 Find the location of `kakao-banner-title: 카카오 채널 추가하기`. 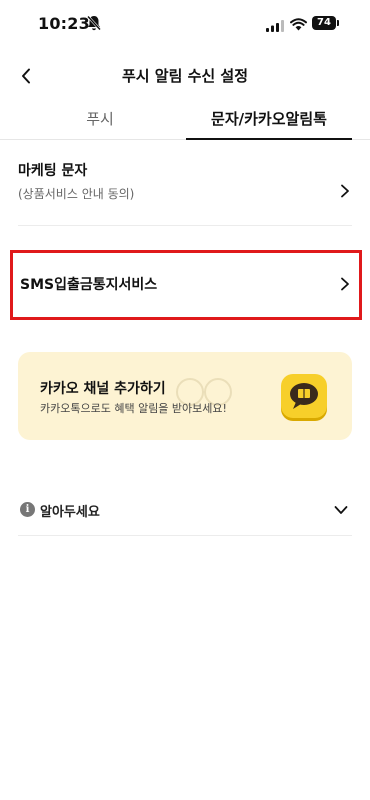

kakao-banner-title: 카카오 채널 추가하기 is located at coordinates (103, 389).